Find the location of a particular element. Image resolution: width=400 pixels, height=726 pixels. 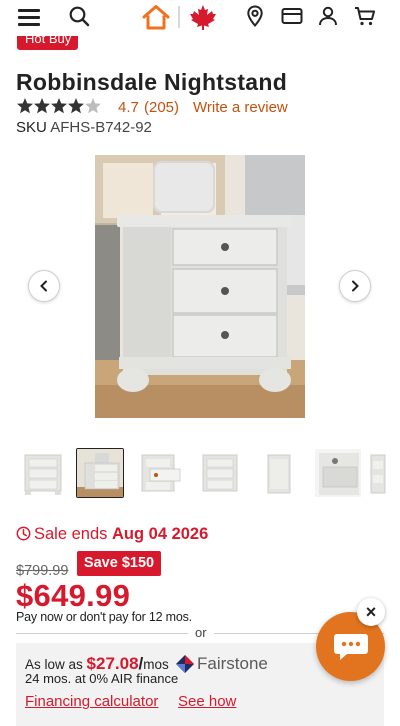

or-label: or is located at coordinates (201, 632).